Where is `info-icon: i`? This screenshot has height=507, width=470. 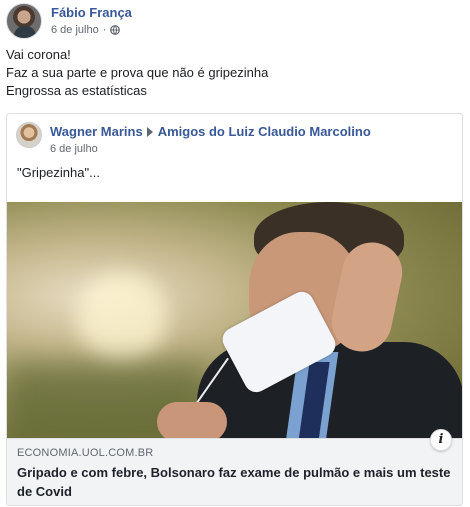 info-icon: i is located at coordinates (441, 440).